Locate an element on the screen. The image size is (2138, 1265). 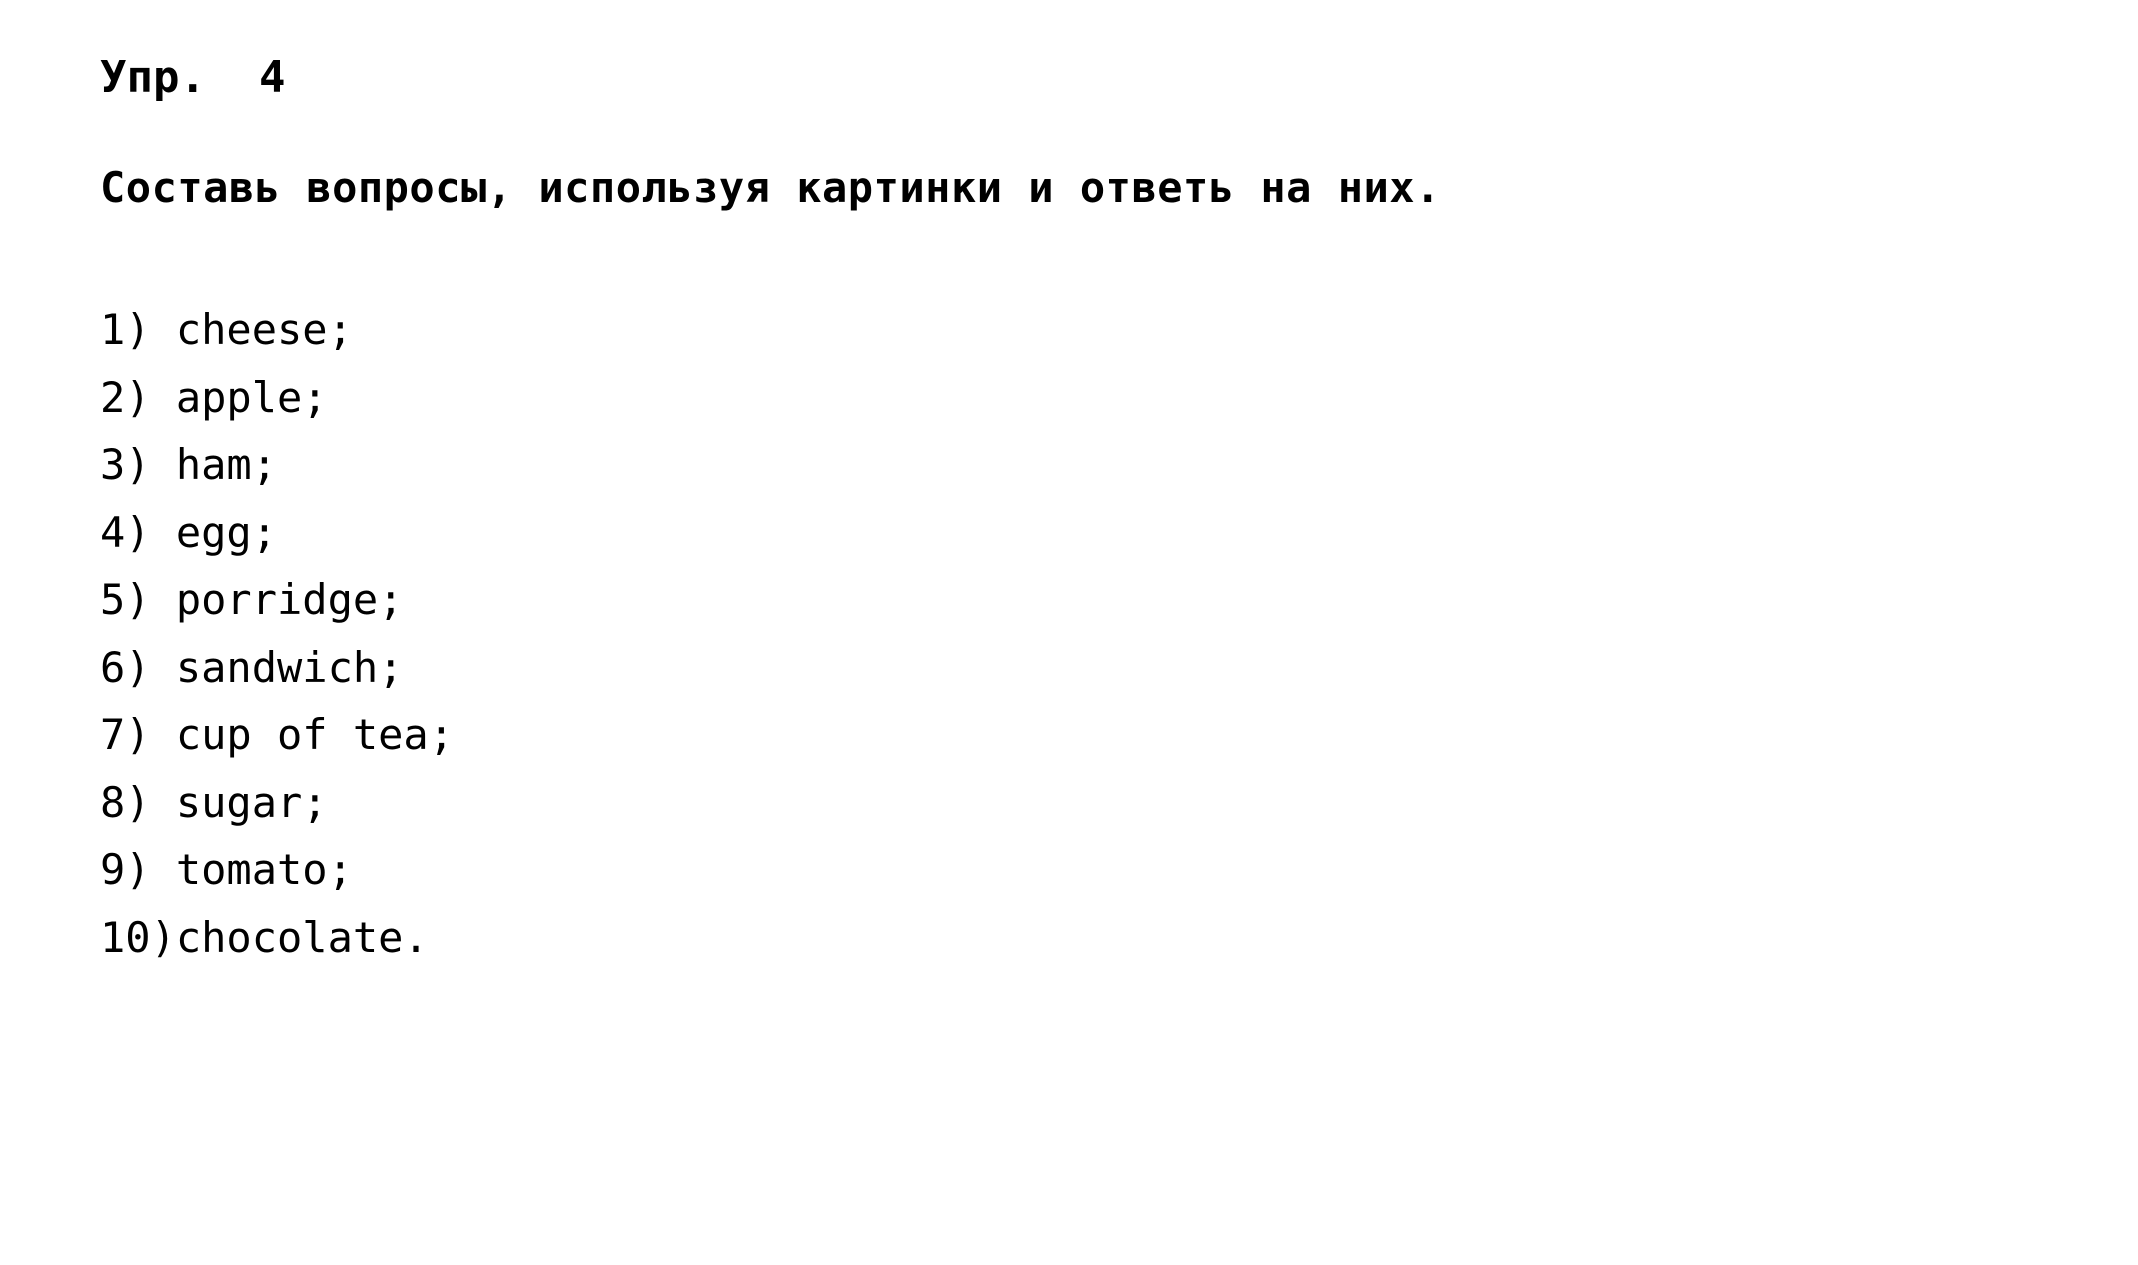
list-item-number: 10) is located at coordinates (138, 937).